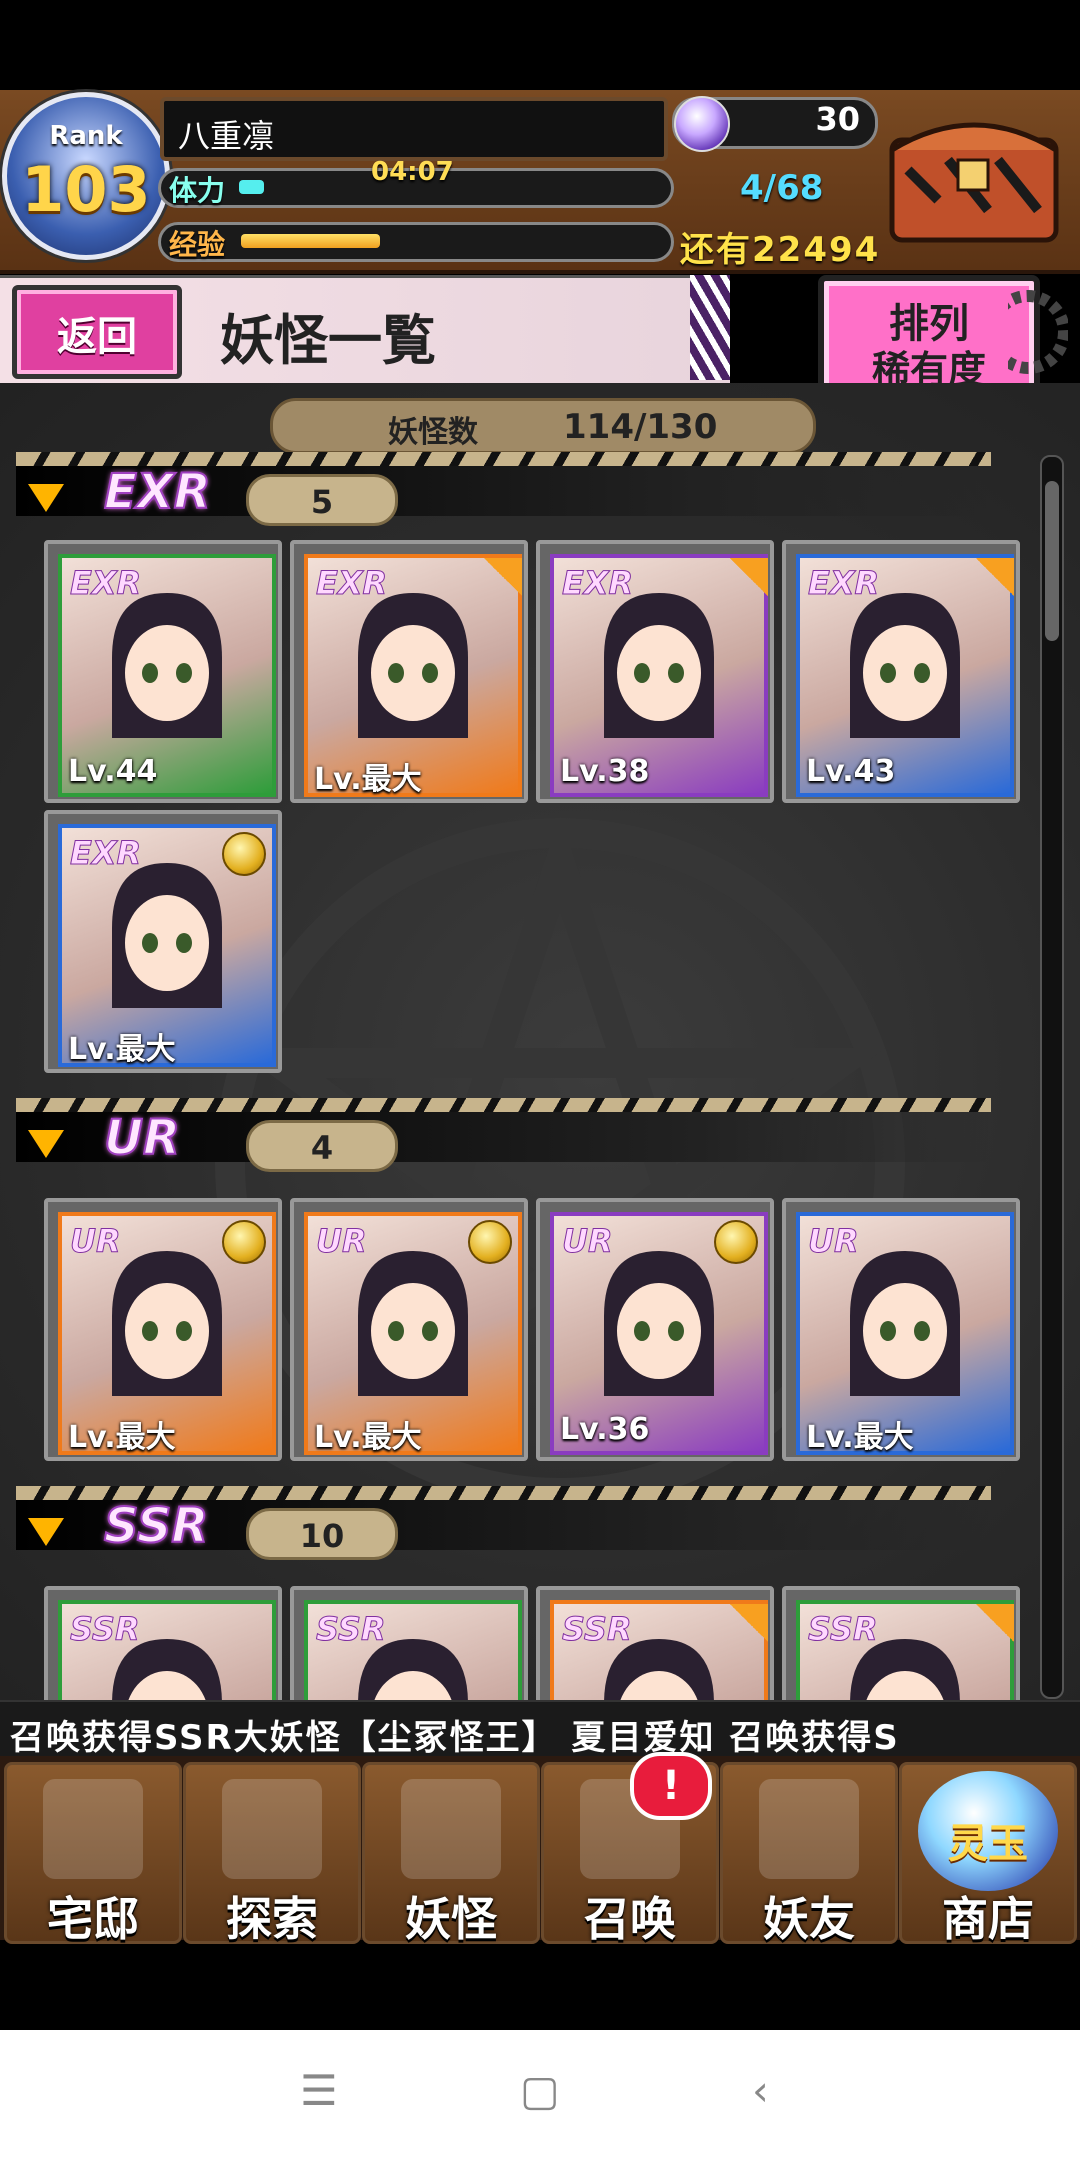  I want to click on monster-card: EXR Lv.38, so click(655, 671).